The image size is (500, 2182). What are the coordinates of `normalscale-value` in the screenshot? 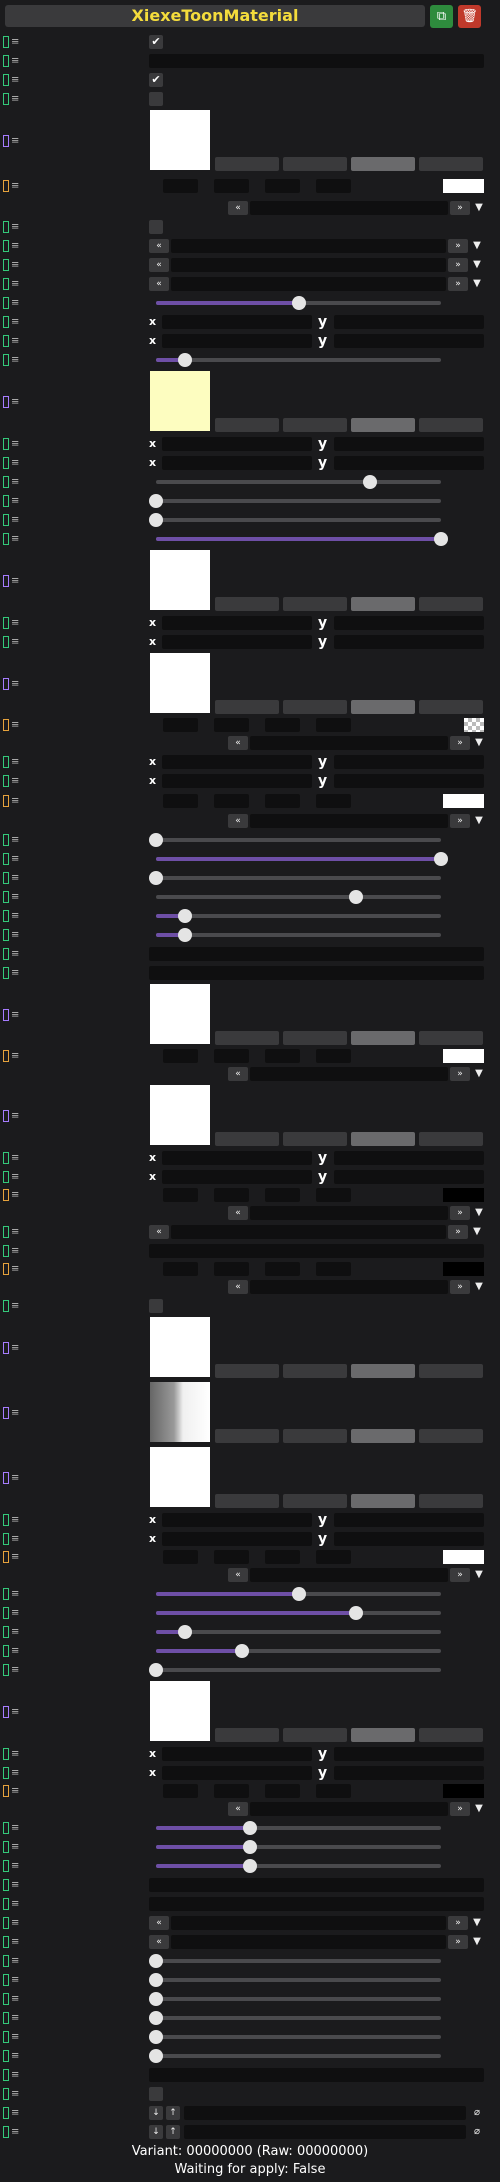 It's located at (471, 482).